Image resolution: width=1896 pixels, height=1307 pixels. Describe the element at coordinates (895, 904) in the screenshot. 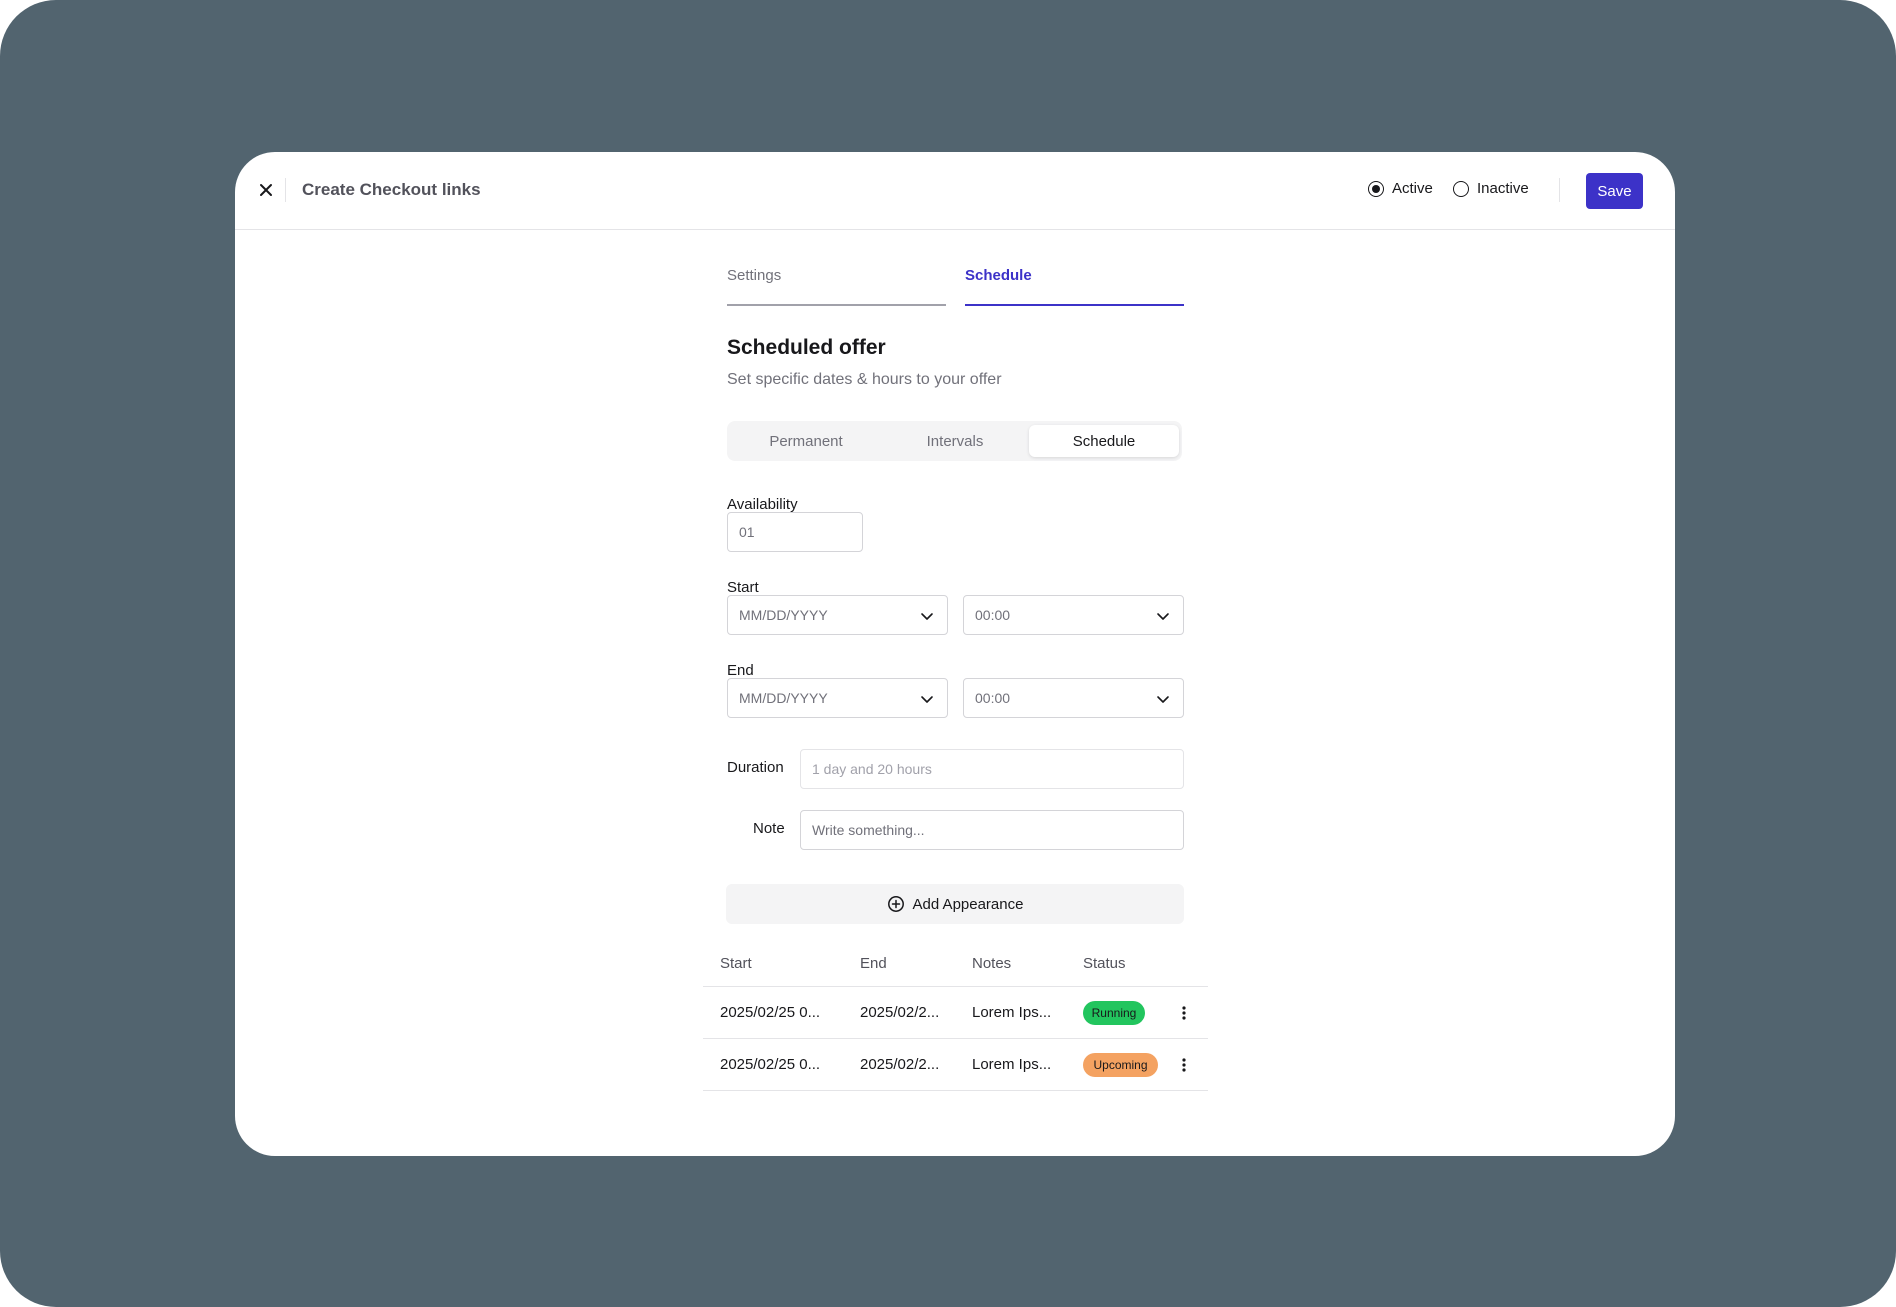

I see `plus-circle-icon` at that location.